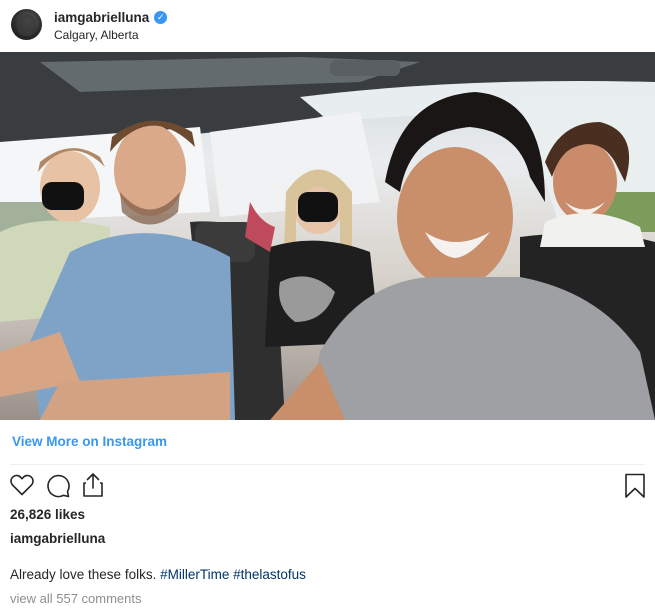  I want to click on bookmark-icon, so click(635, 486).